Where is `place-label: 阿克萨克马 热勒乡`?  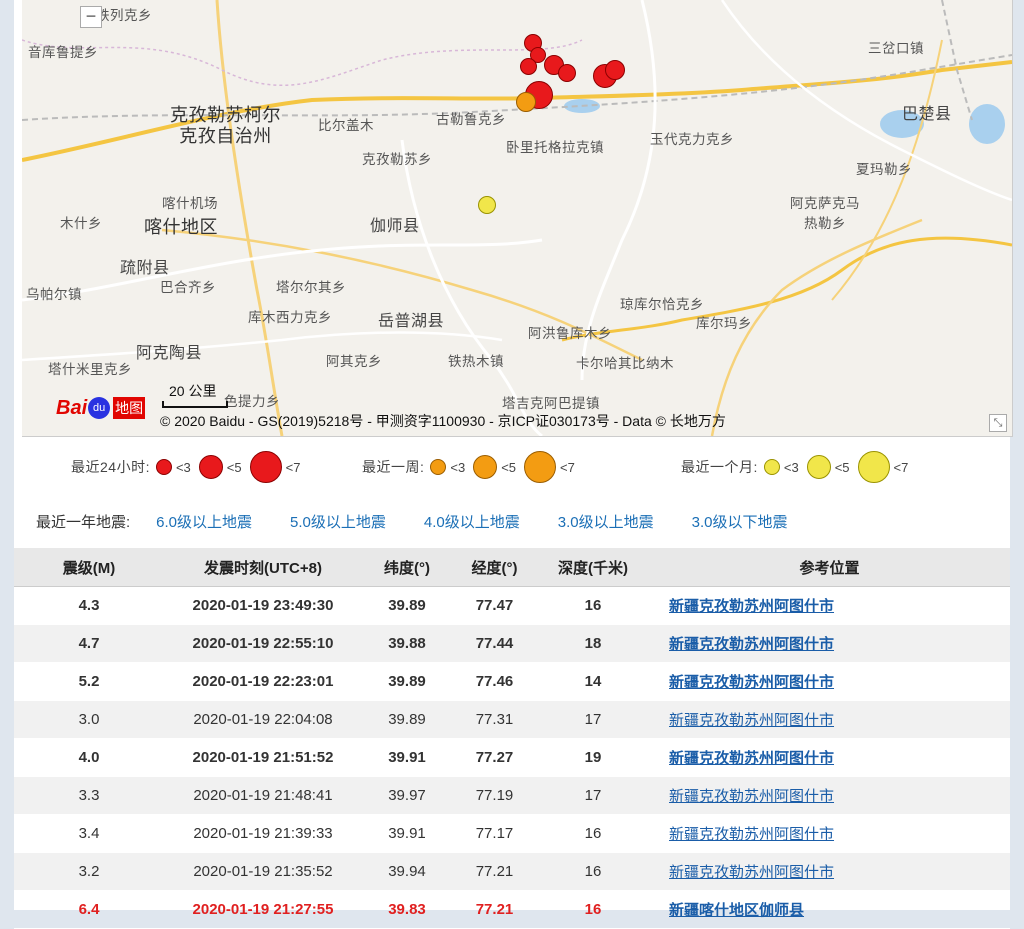
place-label: 阿克萨克马 热勒乡 is located at coordinates (825, 213).